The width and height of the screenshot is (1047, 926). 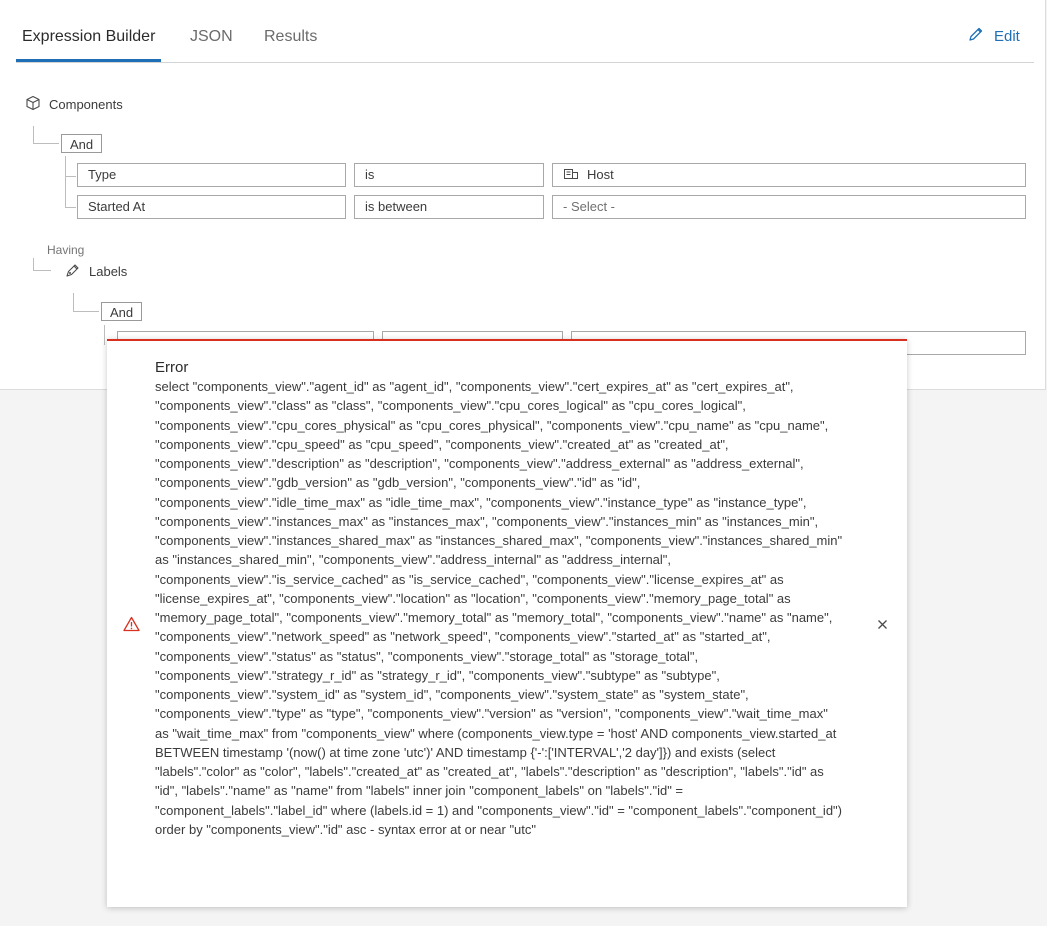 I want to click on field-select: Type, so click(x=211, y=175).